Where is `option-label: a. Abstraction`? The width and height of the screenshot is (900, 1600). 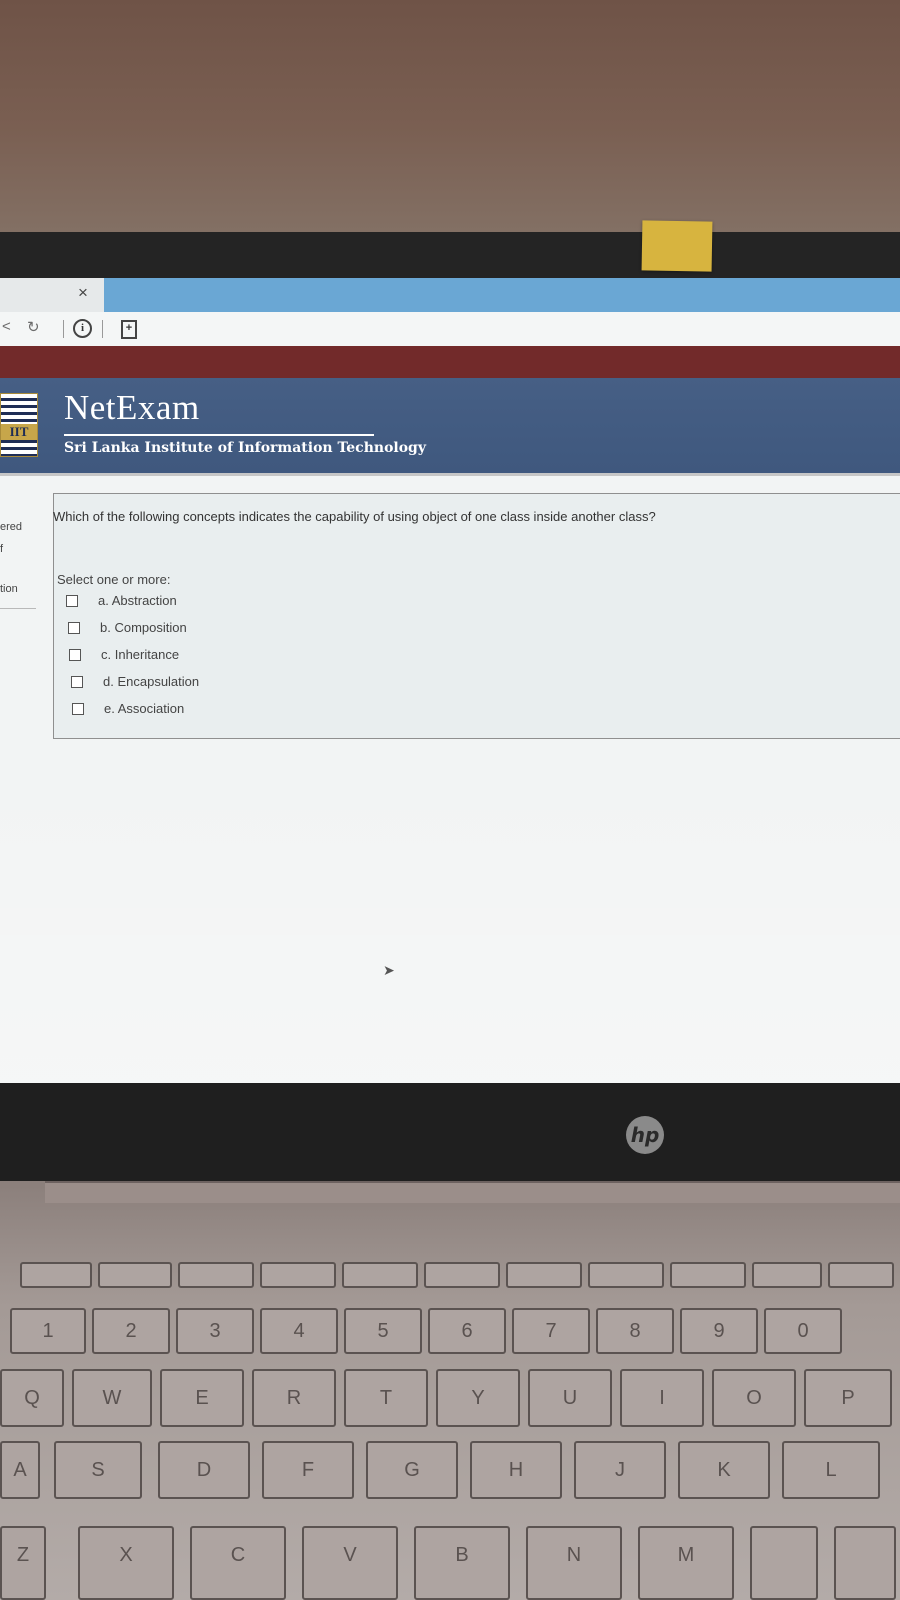
option-label: a. Abstraction is located at coordinates (137, 600).